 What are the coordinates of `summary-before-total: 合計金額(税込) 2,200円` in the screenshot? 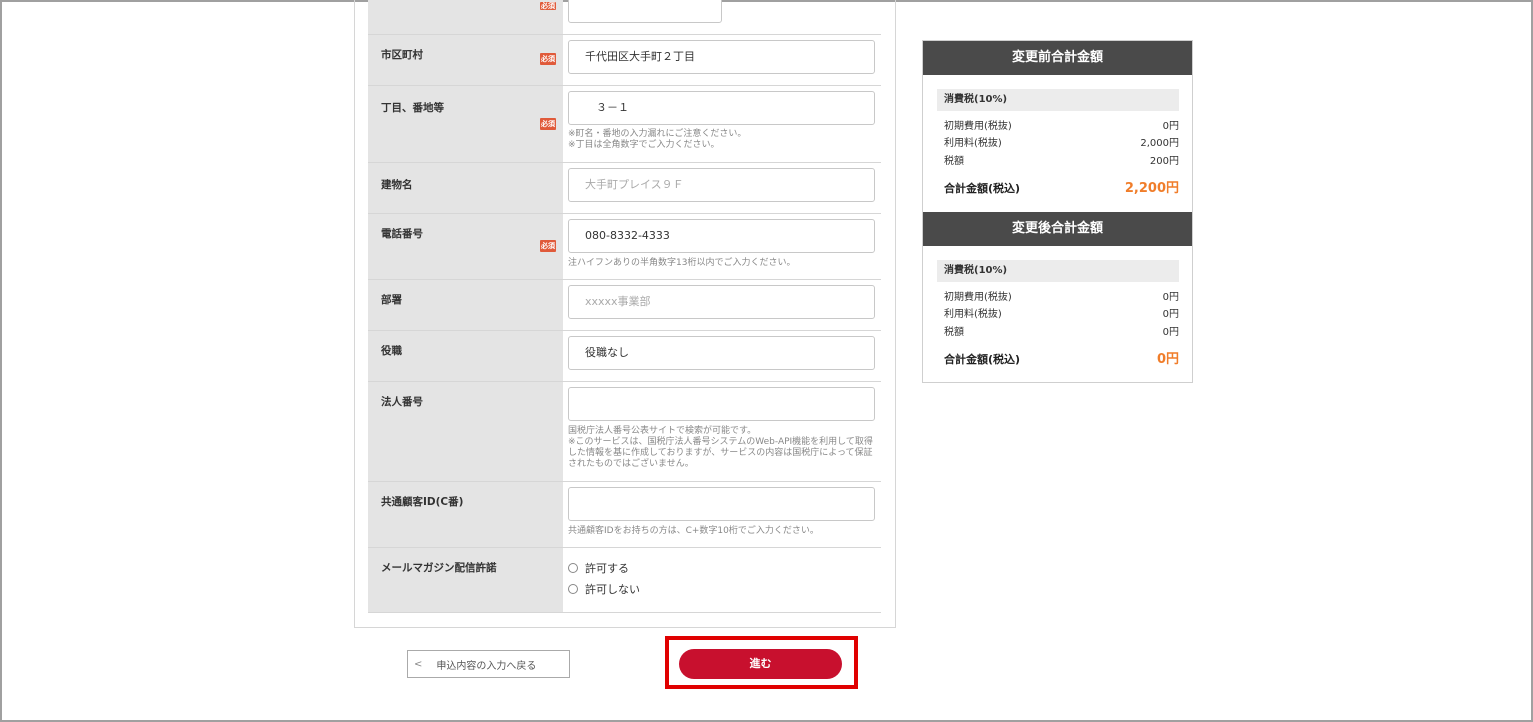 It's located at (1061, 186).